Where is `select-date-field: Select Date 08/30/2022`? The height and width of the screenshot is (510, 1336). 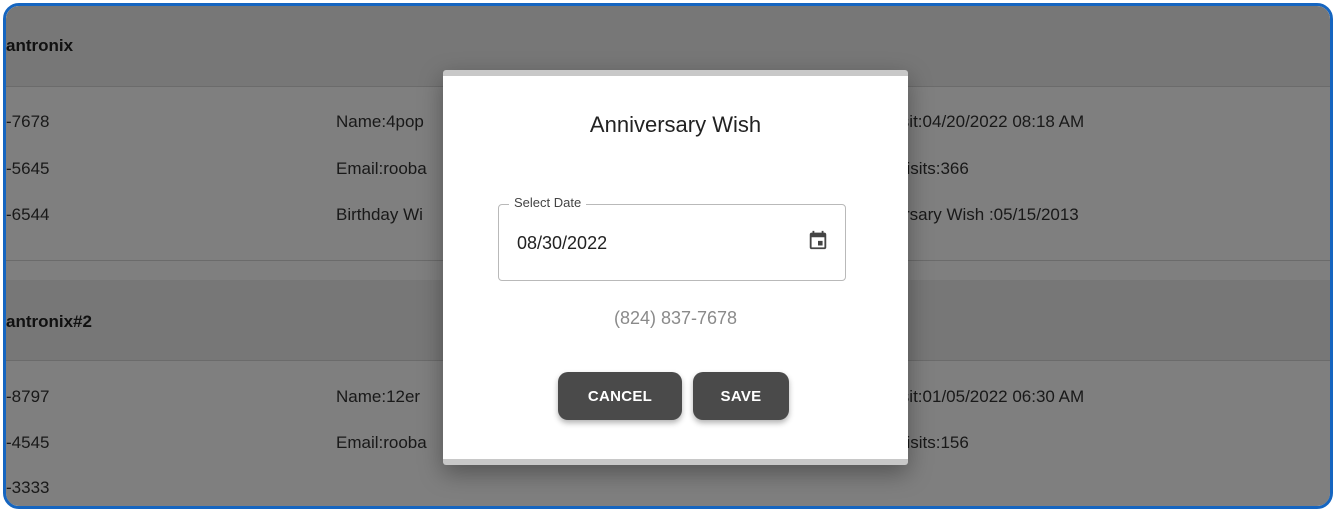
select-date-field: Select Date 08/30/2022 is located at coordinates (672, 238).